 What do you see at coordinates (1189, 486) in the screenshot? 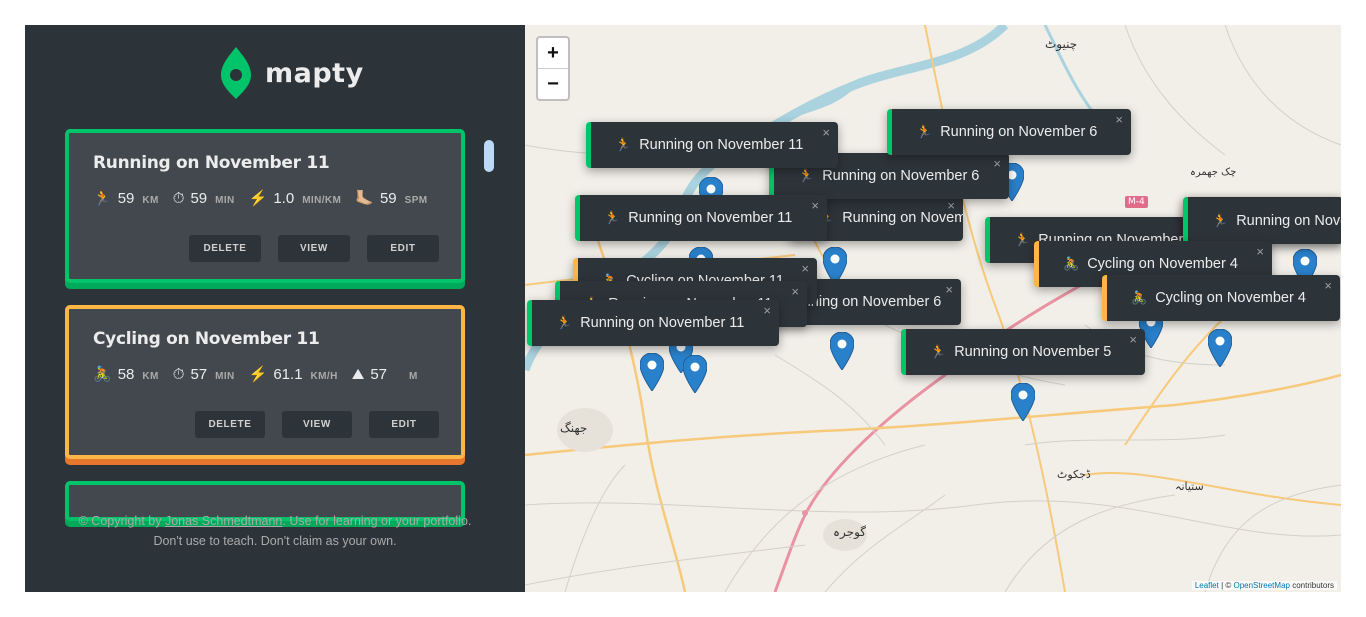
I see `place-label: ستیانہ` at bounding box center [1189, 486].